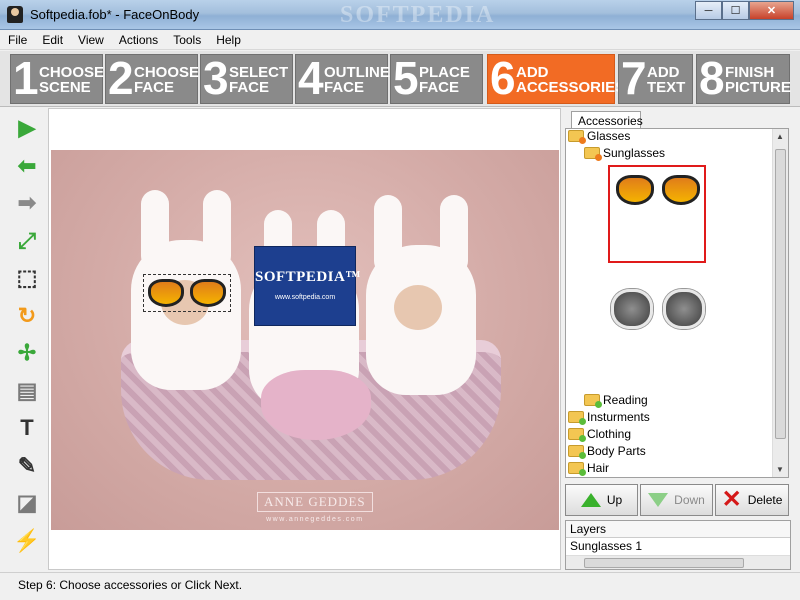  Describe the element at coordinates (678, 546) in the screenshot. I see `layer-row: Sunglasses 1` at that location.